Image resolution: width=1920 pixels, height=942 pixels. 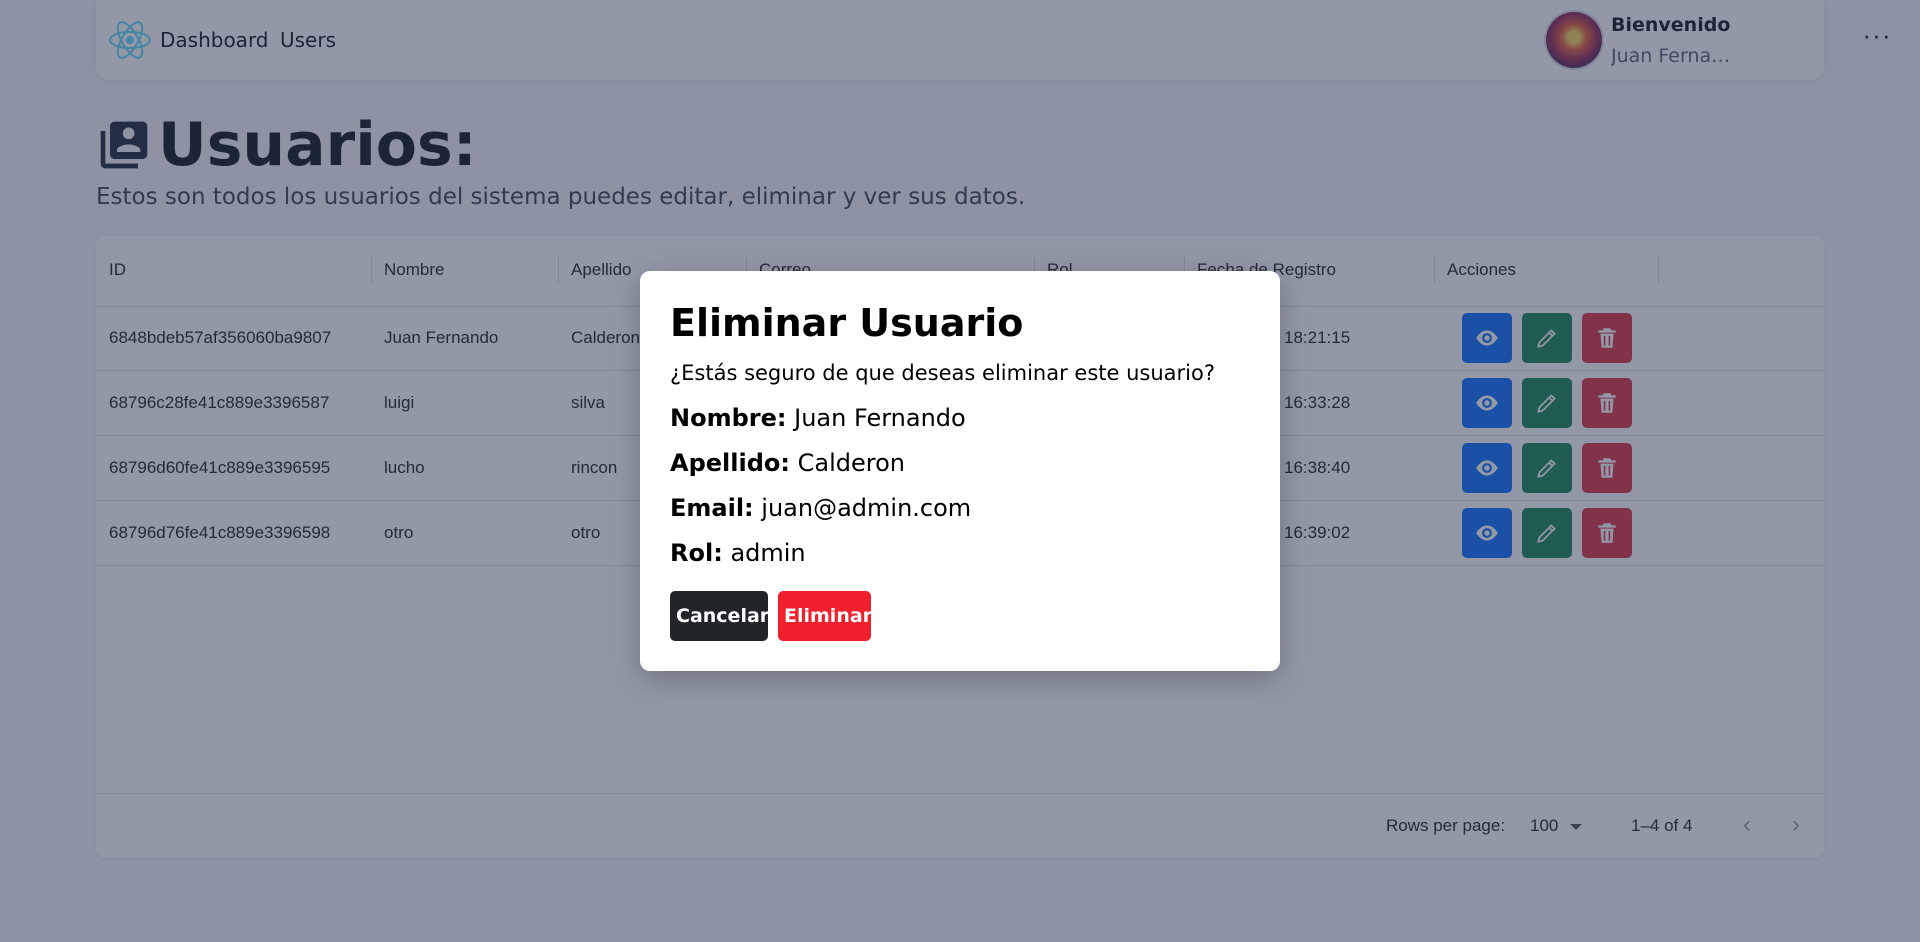 I want to click on field-value: Calderon, so click(x=851, y=463).